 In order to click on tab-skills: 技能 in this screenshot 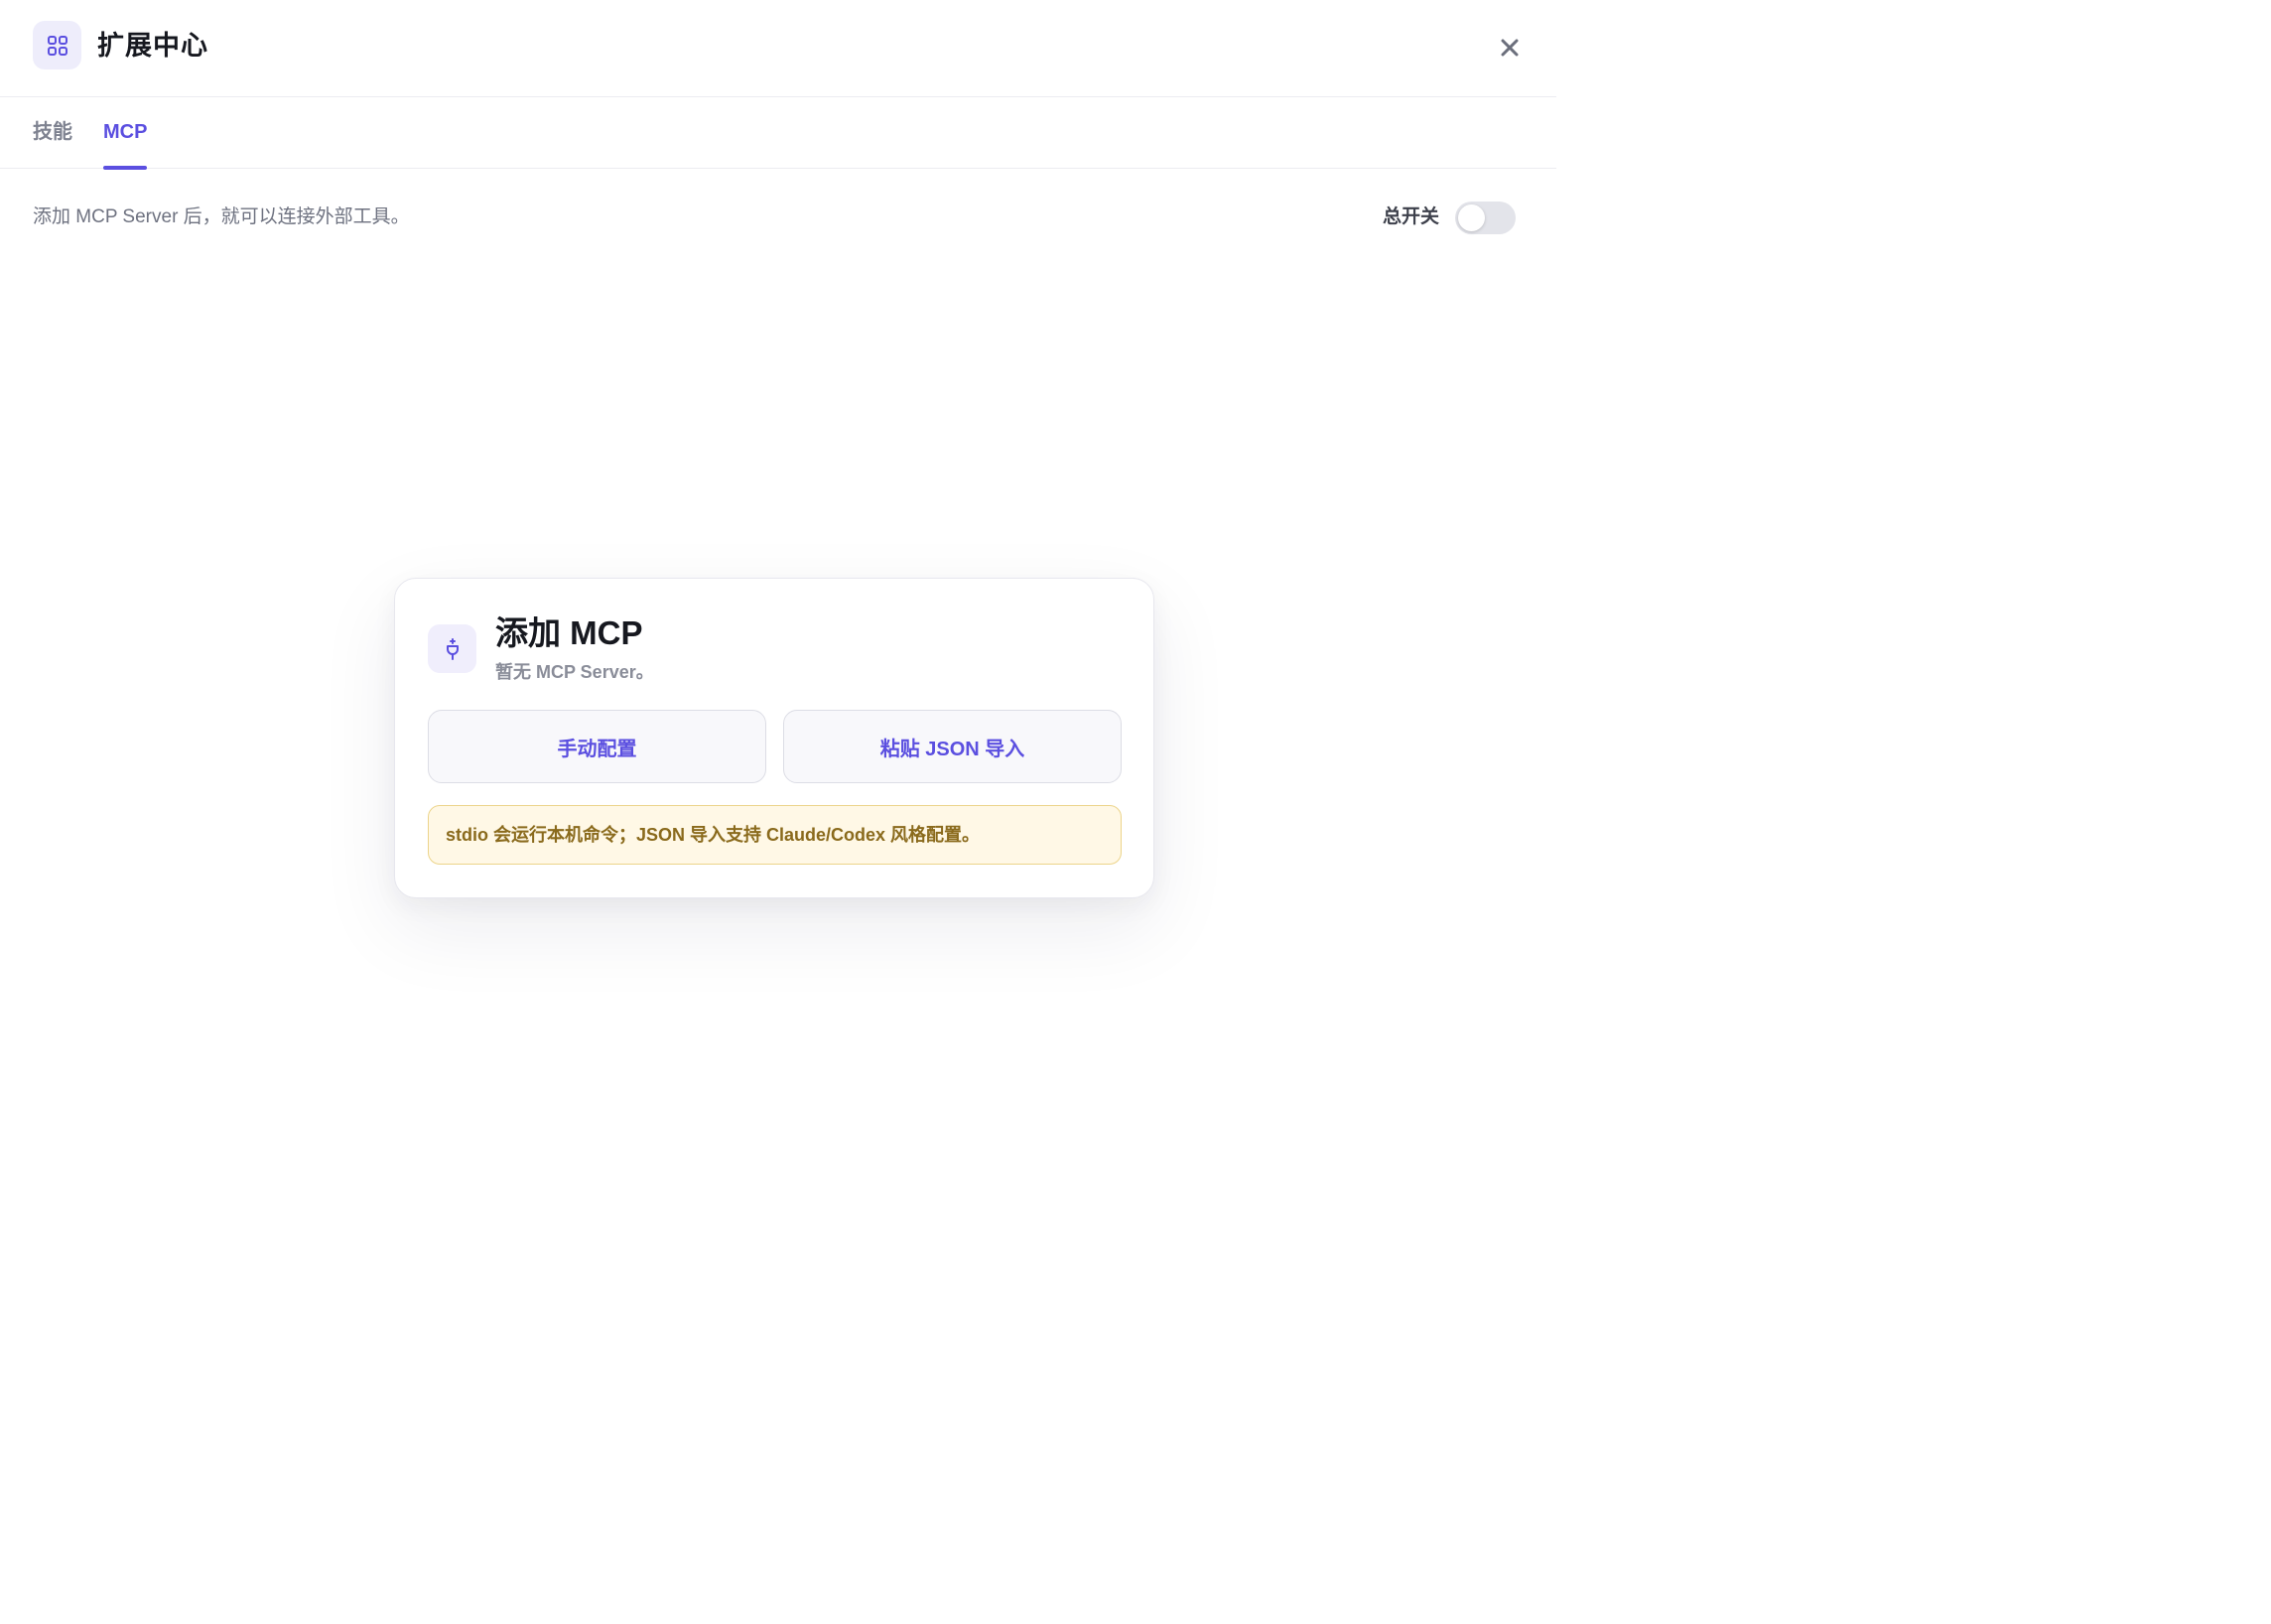, I will do `click(52, 132)`.